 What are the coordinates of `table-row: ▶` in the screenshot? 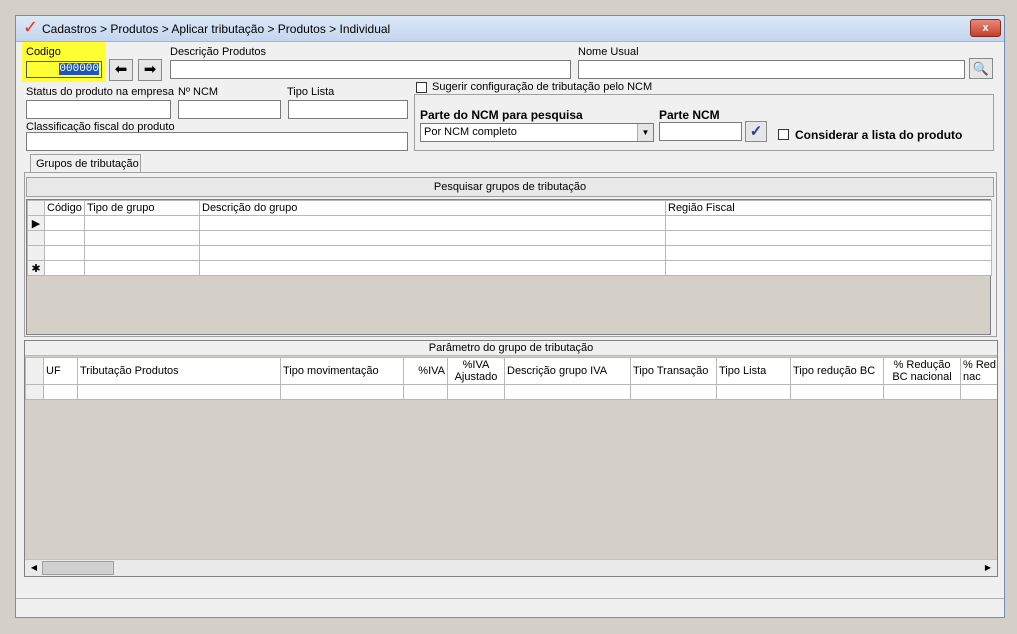 It's located at (509, 223).